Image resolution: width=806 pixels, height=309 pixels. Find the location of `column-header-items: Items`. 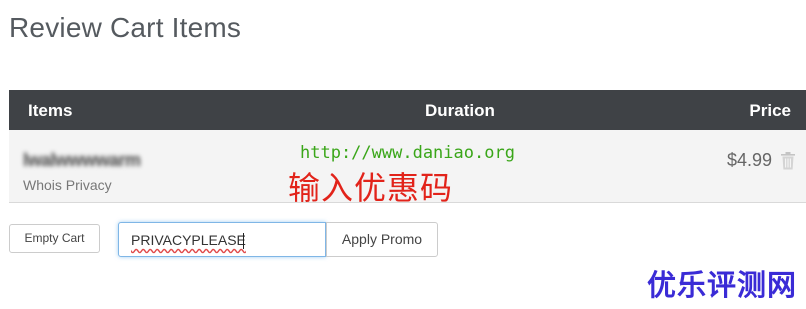

column-header-items: Items is located at coordinates (50, 110).